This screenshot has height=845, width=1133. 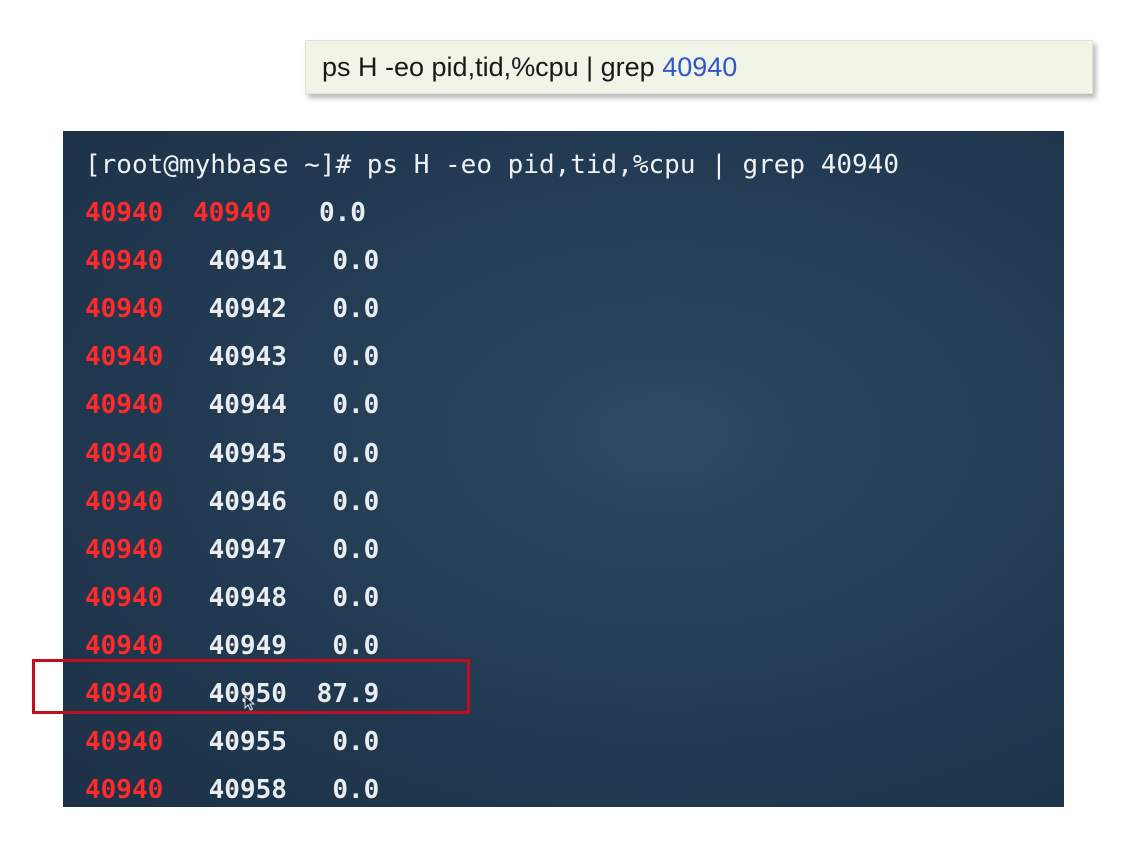 I want to click on command-highlight-pid: 40940, so click(x=700, y=66).